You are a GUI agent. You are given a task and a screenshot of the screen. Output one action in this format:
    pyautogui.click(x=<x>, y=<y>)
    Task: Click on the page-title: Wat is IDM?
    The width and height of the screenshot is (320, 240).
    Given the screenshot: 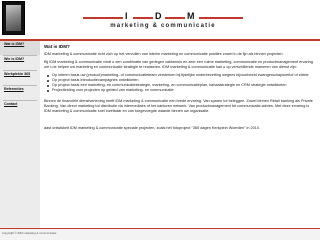 What is the action you would take?
    pyautogui.click(x=57, y=46)
    